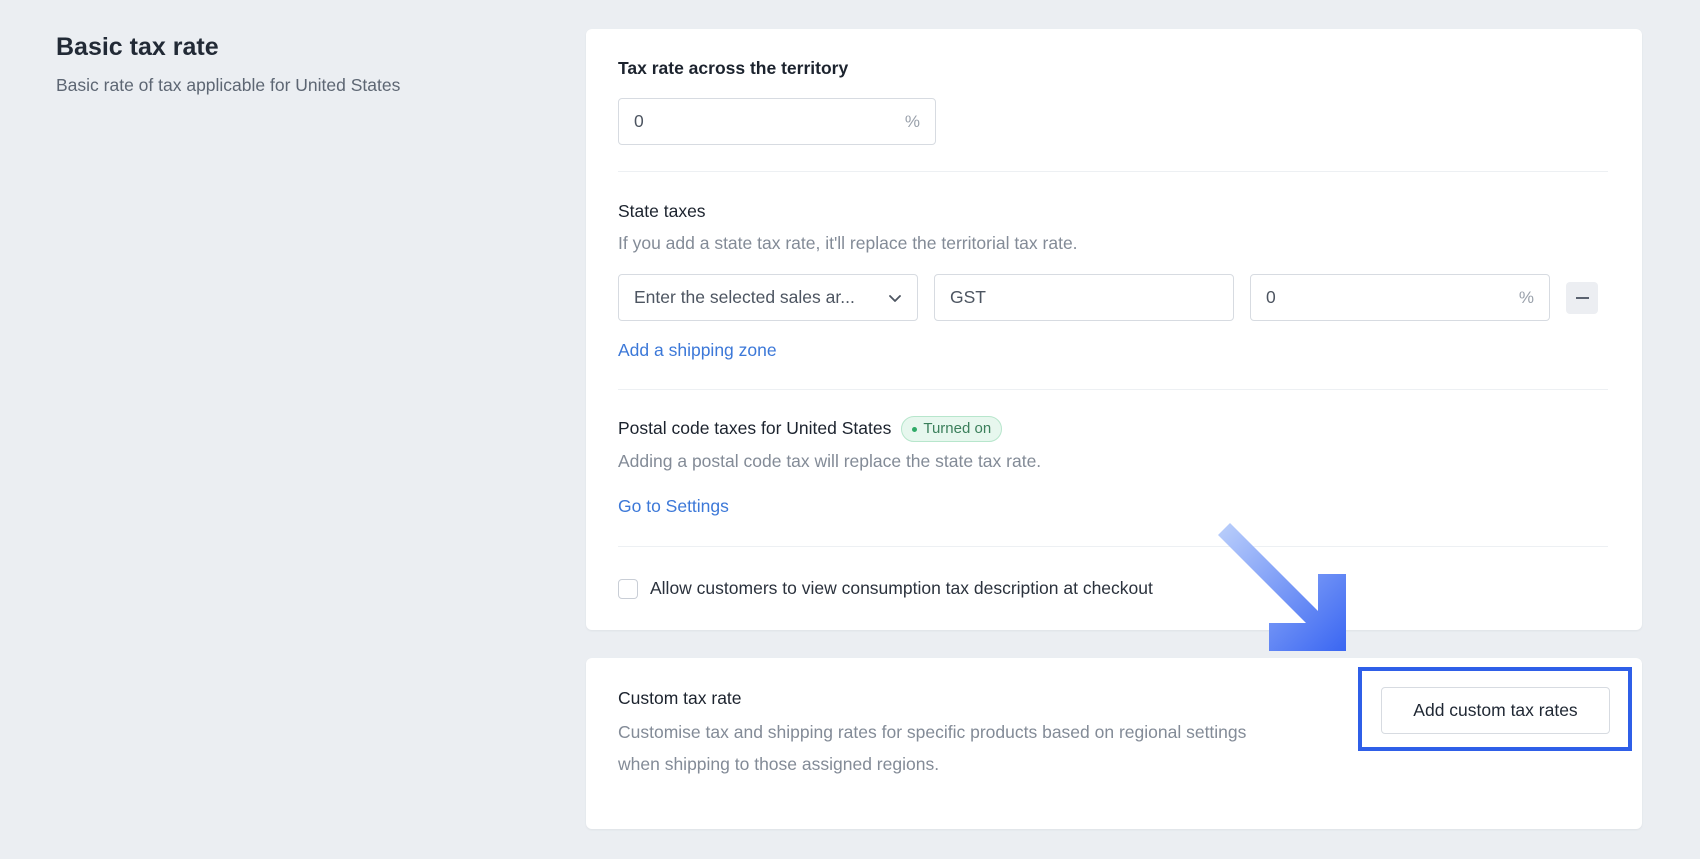 The height and width of the screenshot is (859, 1700). What do you see at coordinates (777, 121) in the screenshot?
I see `territory-tax-input: 0 %` at bounding box center [777, 121].